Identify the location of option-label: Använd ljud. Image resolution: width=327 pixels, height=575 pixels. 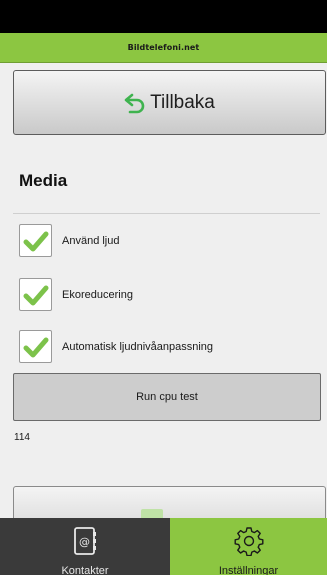
(91, 240).